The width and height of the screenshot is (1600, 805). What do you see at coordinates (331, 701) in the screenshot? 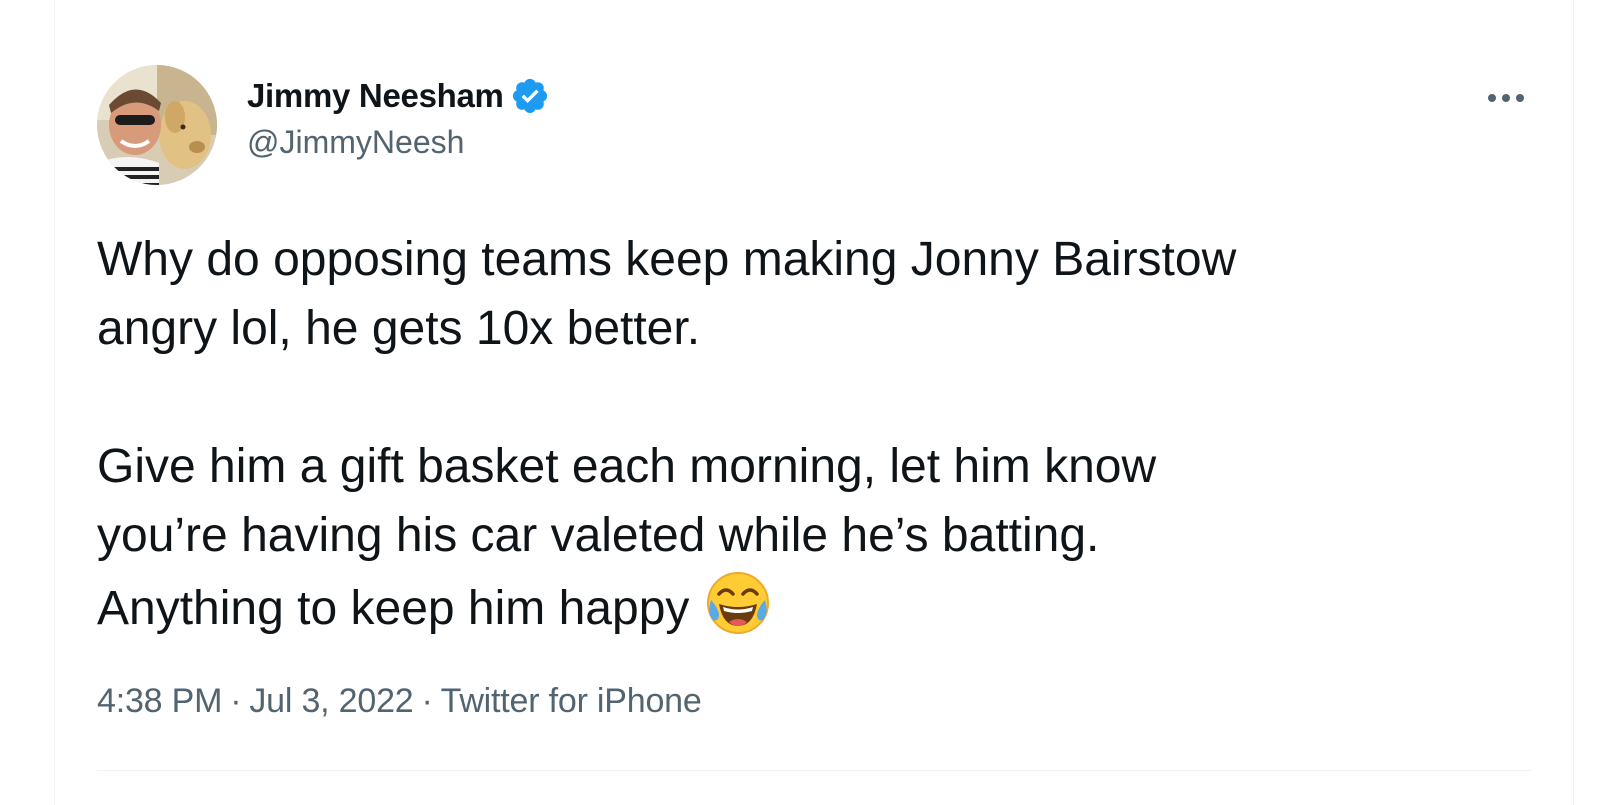
I see `tweet-date: Jul 3, 2022` at bounding box center [331, 701].